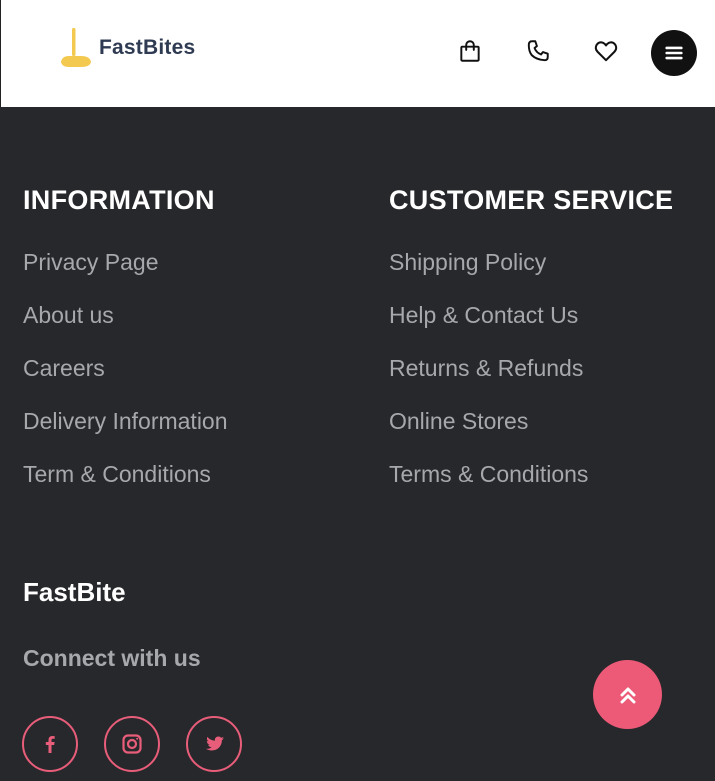 The width and height of the screenshot is (715, 781). Describe the element at coordinates (458, 421) in the screenshot. I see `link-online-stores: Online Stores` at that location.